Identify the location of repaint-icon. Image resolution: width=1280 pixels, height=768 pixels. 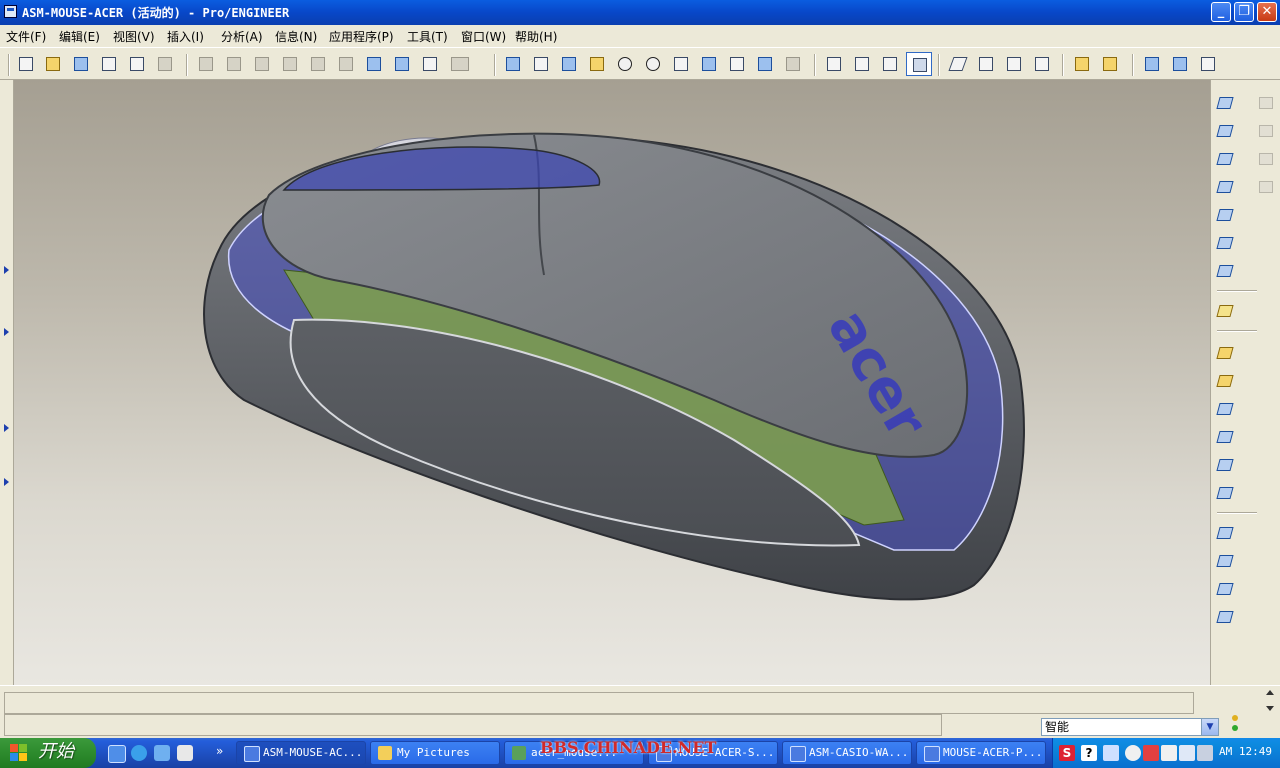
(513, 64).